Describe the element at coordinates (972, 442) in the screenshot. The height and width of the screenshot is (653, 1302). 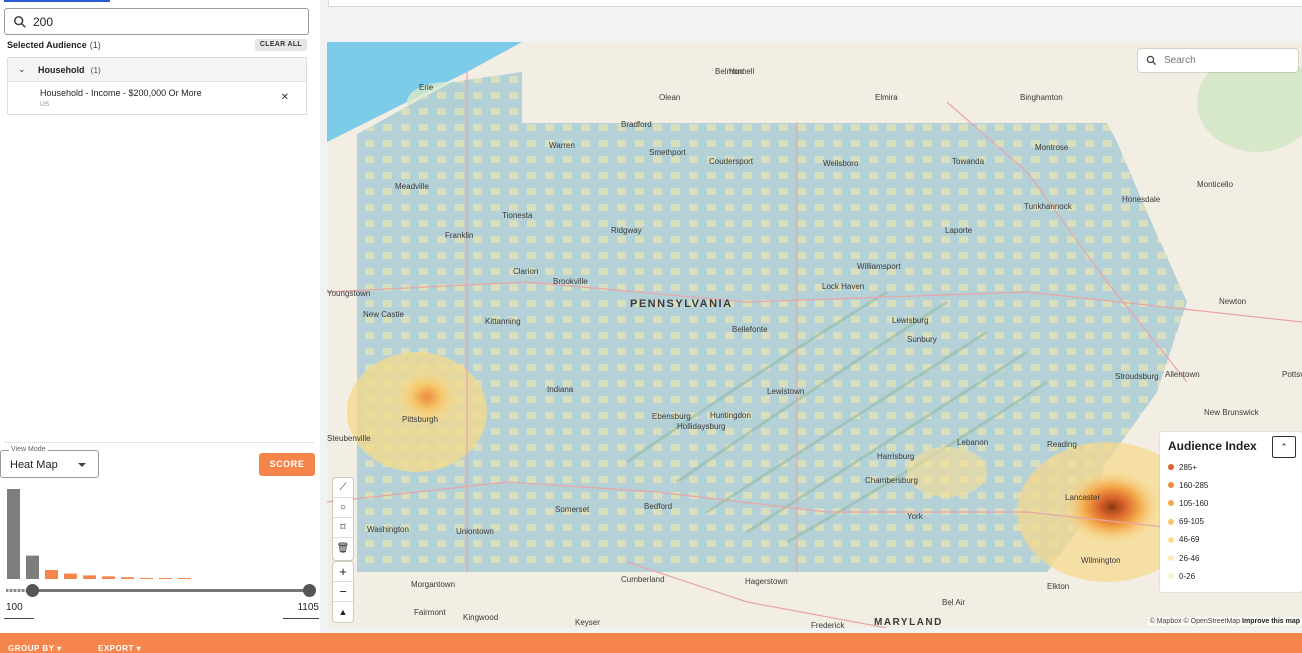
I see `city-label: Lebanon` at that location.